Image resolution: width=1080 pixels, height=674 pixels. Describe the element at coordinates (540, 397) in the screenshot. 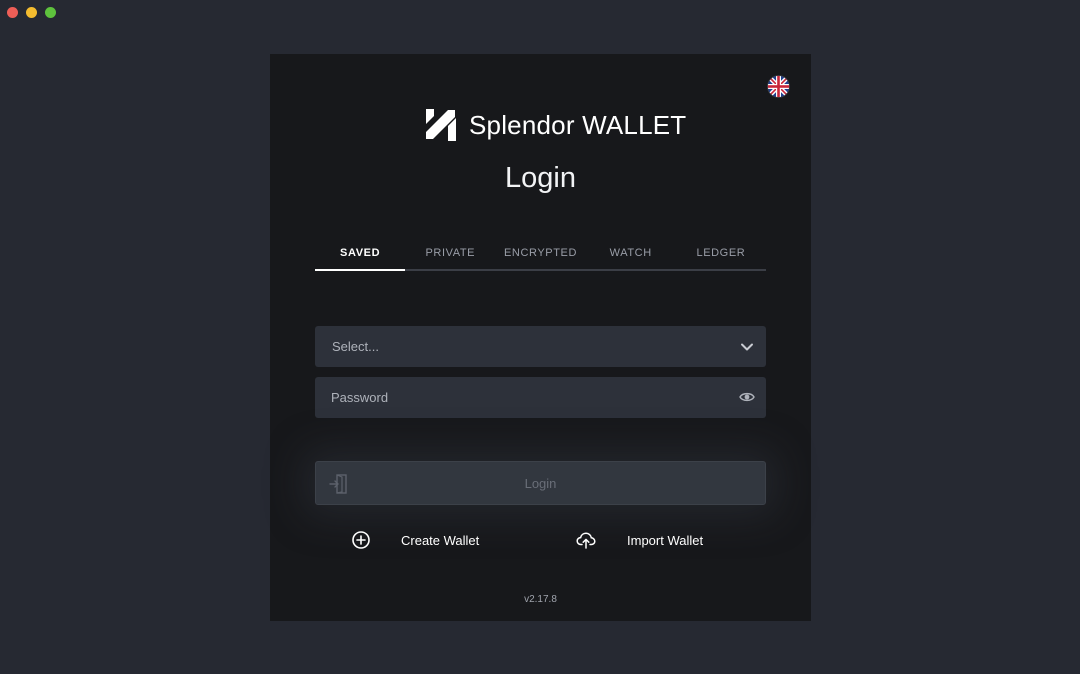

I see `password-field: Password` at that location.